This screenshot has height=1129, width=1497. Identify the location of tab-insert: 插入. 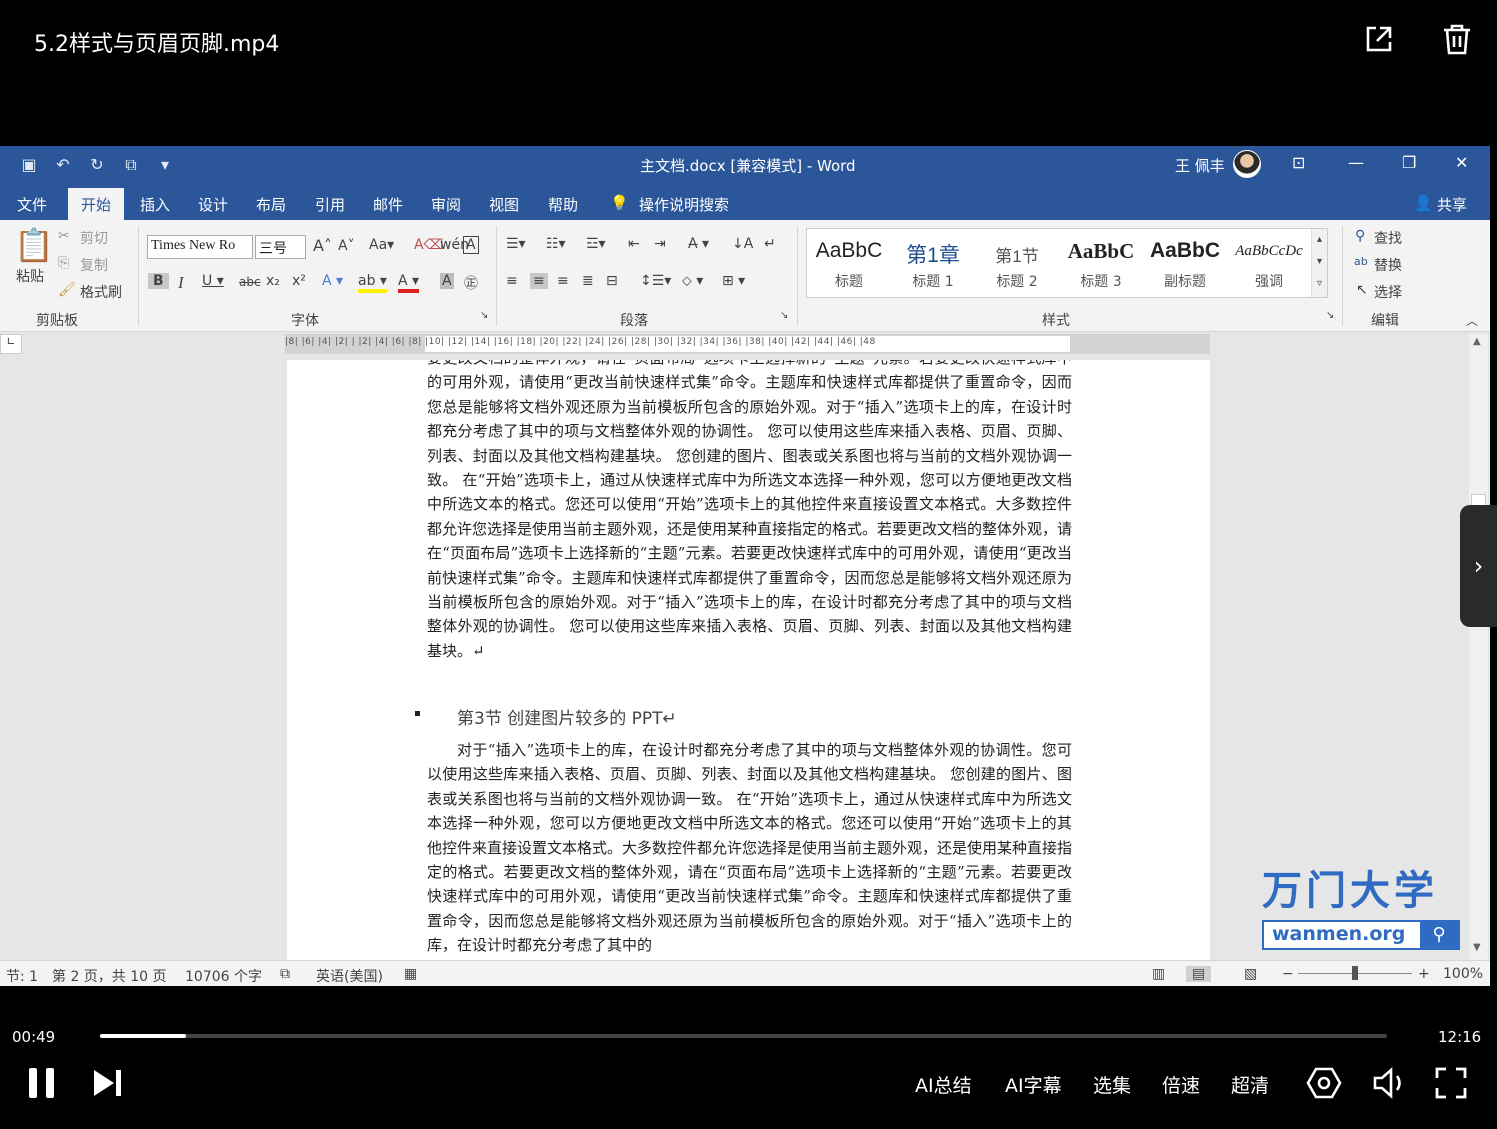
(155, 204).